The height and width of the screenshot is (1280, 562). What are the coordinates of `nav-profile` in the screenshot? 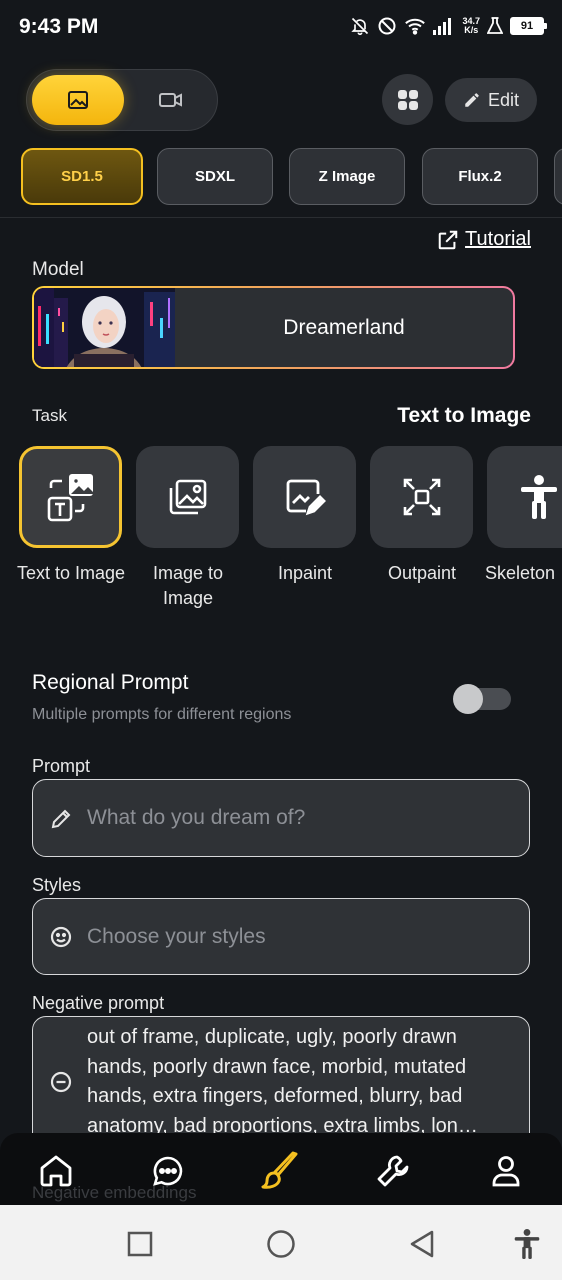 It's located at (506, 1171).